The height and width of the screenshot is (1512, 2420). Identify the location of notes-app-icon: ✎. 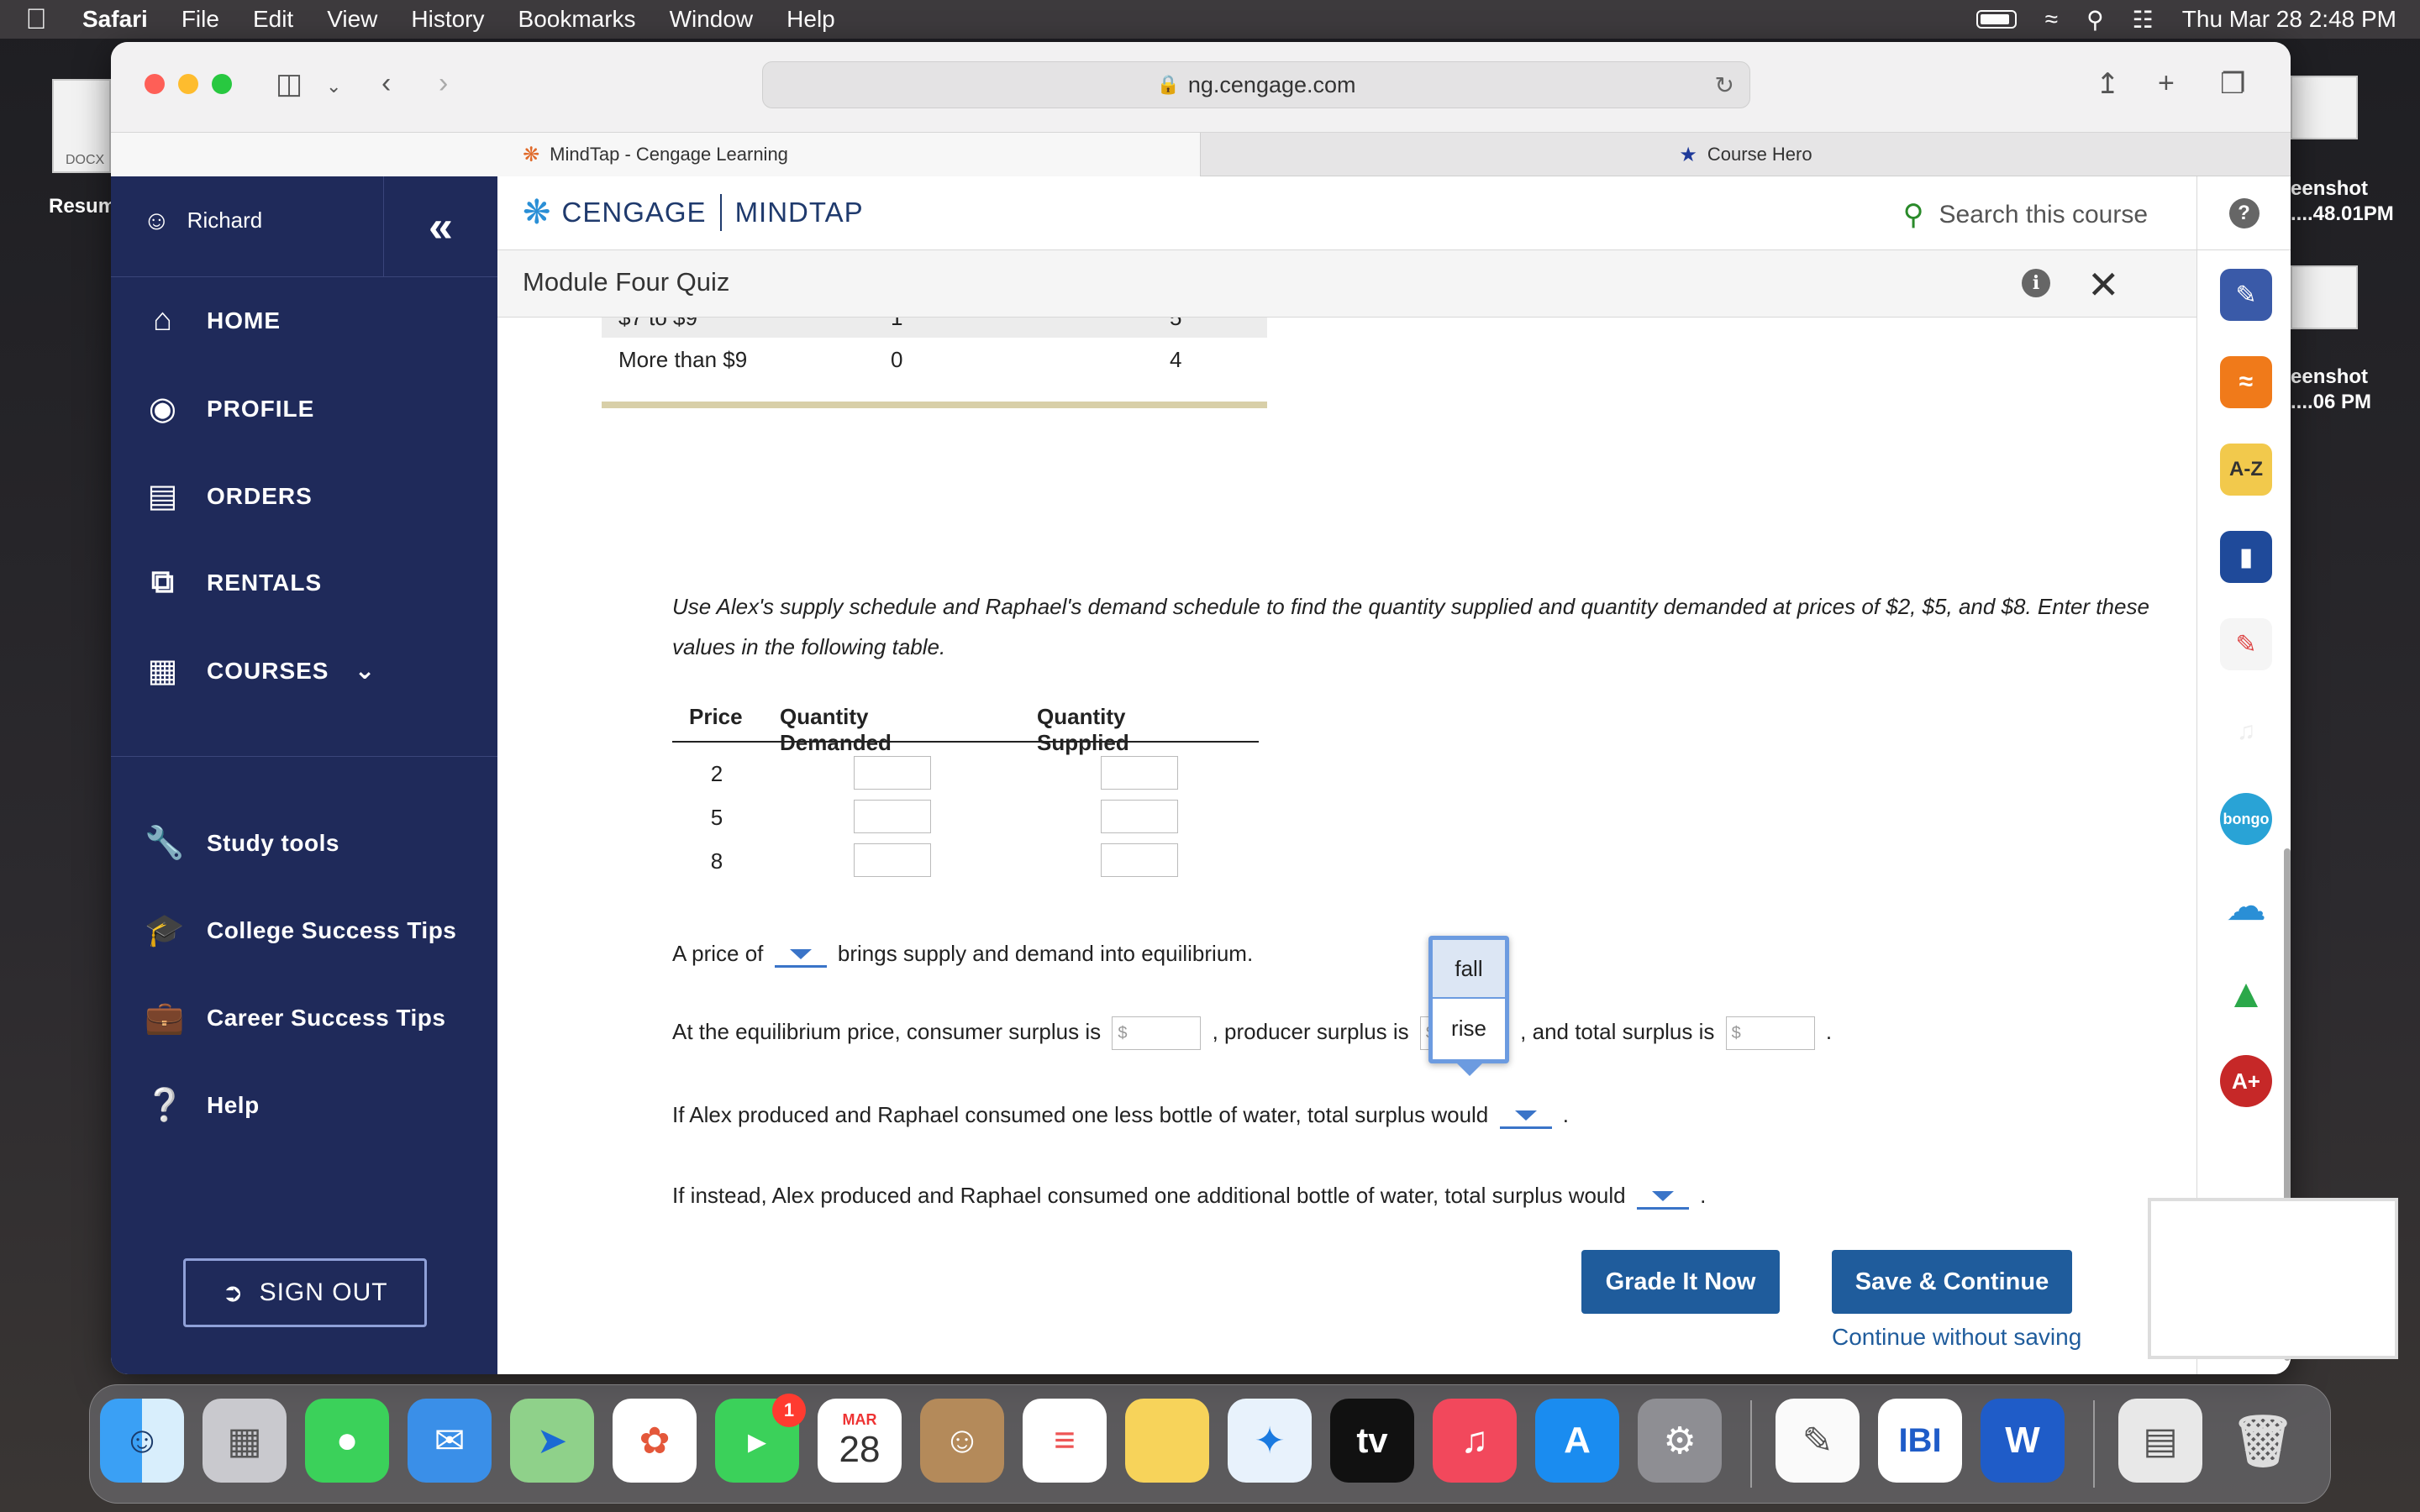
(2246, 644).